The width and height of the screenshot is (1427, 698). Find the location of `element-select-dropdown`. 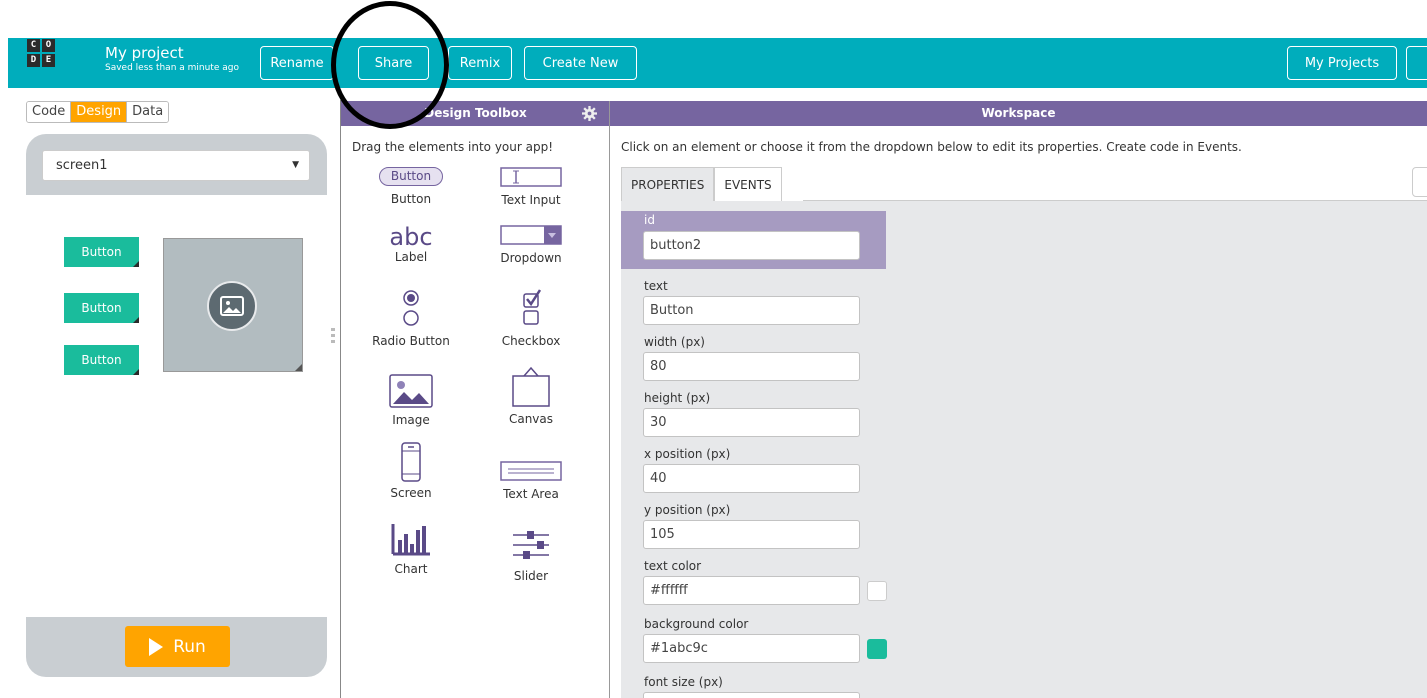

element-select-dropdown is located at coordinates (1419, 182).